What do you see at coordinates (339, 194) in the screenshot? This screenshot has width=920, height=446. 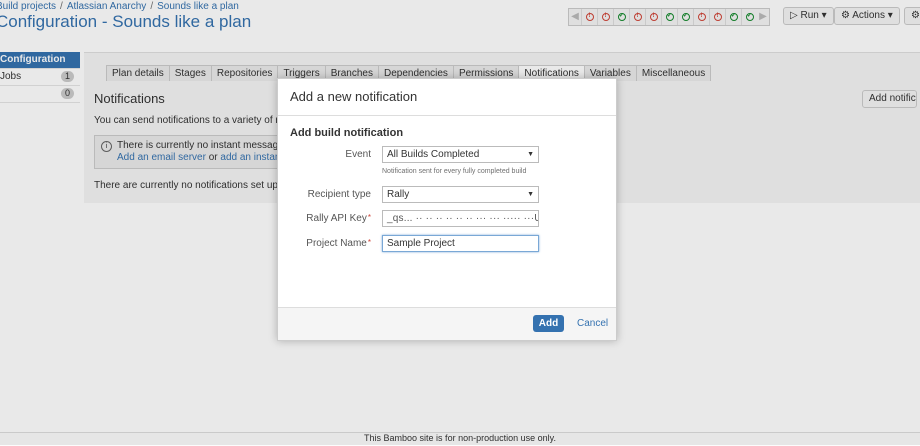 I see `recipient-type-label: Recipient type` at bounding box center [339, 194].